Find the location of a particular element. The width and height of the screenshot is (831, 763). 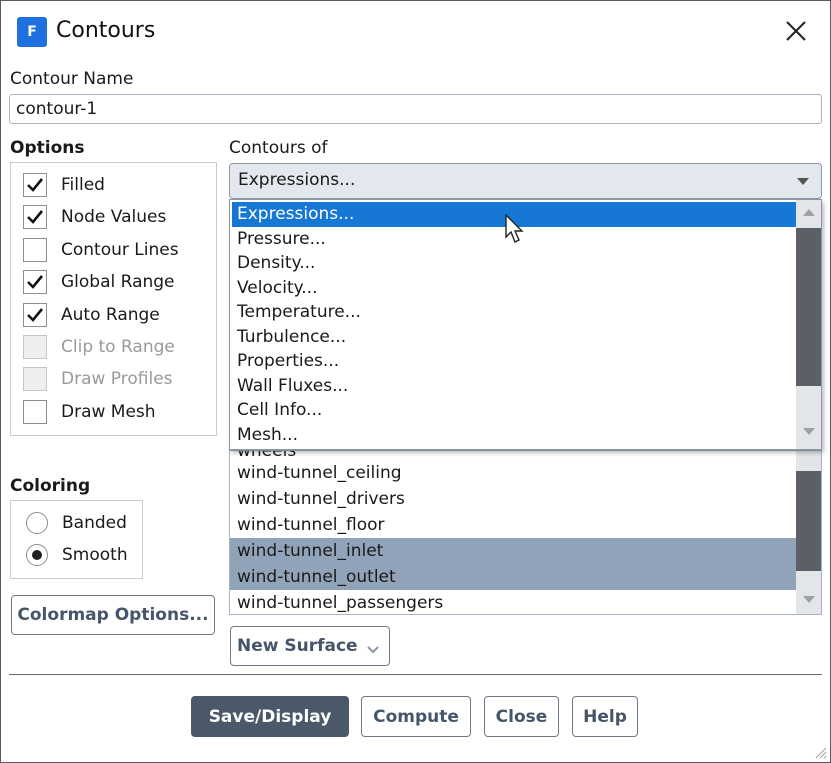

filled-label: Filled is located at coordinates (83, 185).